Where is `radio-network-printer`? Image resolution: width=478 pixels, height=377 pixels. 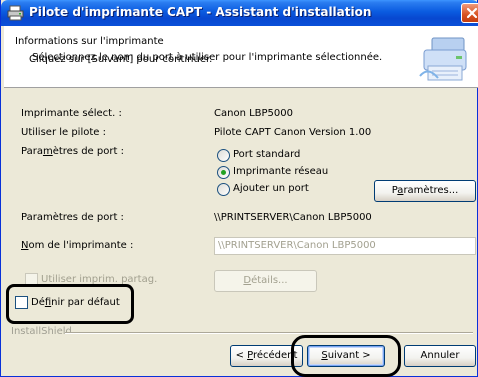
radio-network-printer is located at coordinates (223, 172).